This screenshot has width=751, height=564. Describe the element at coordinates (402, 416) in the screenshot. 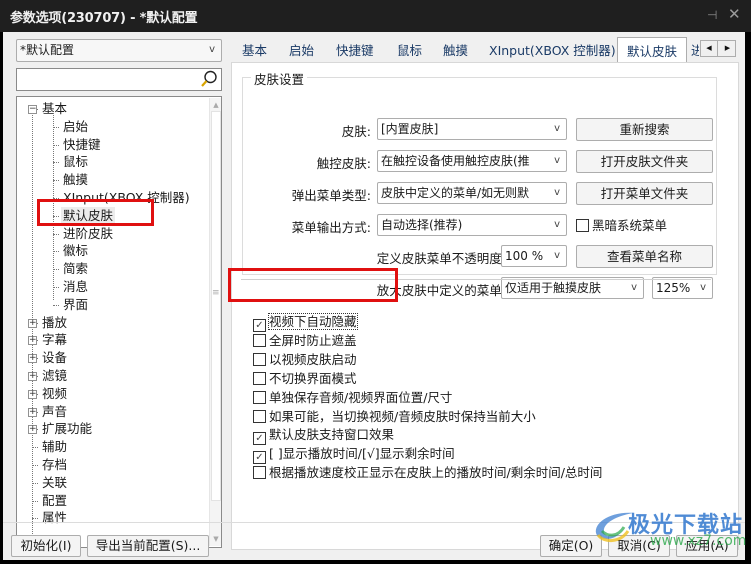

I see `option-label: 如果可能，当切换视频/音频皮肤时保持当前大小` at that location.